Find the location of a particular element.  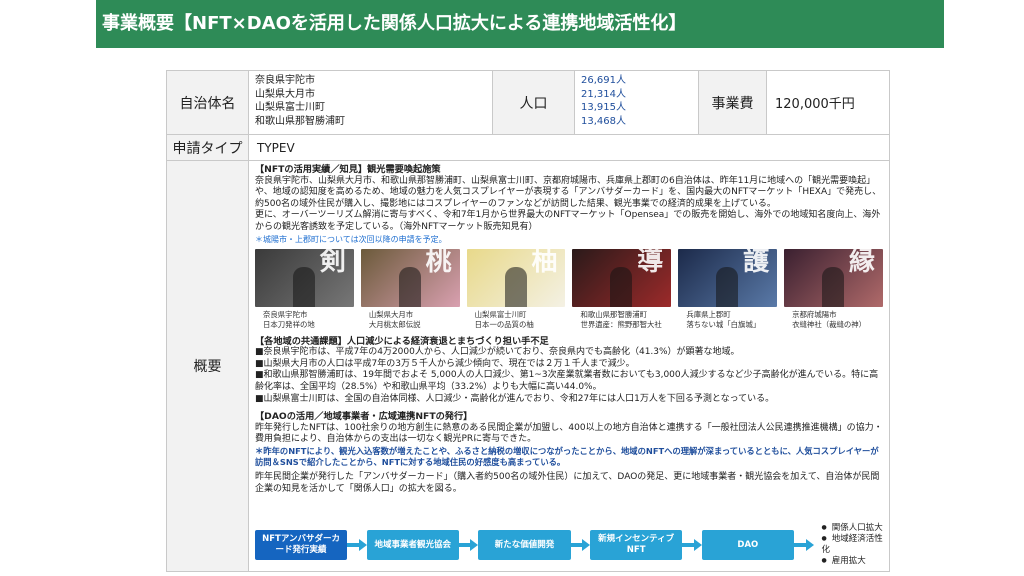

photo-fujikawa: 柚 is located at coordinates (516, 277).